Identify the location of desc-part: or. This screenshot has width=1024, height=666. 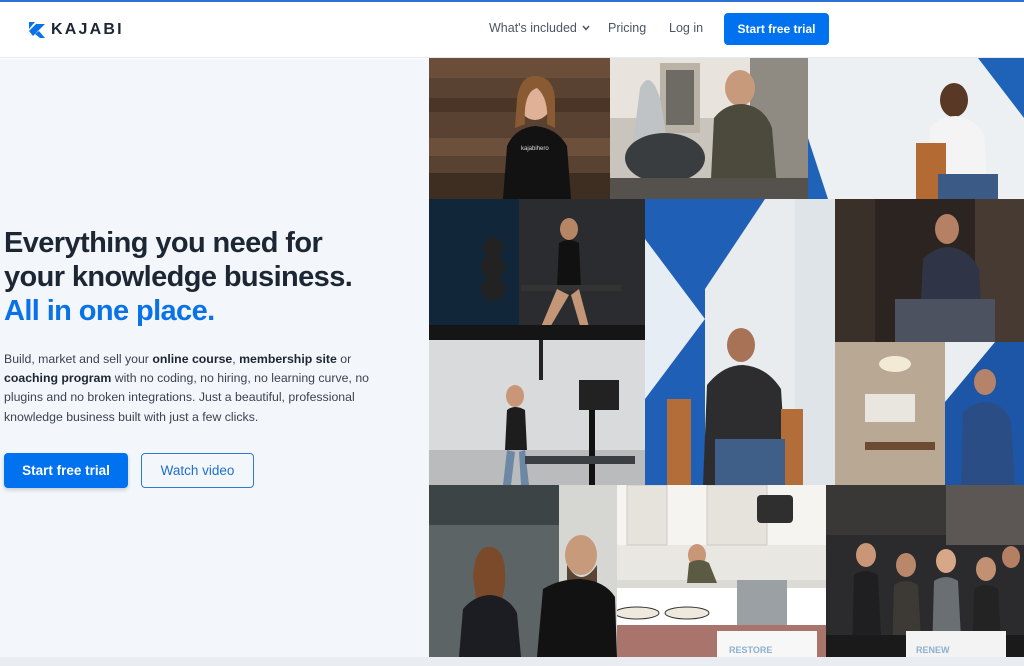
(344, 359).